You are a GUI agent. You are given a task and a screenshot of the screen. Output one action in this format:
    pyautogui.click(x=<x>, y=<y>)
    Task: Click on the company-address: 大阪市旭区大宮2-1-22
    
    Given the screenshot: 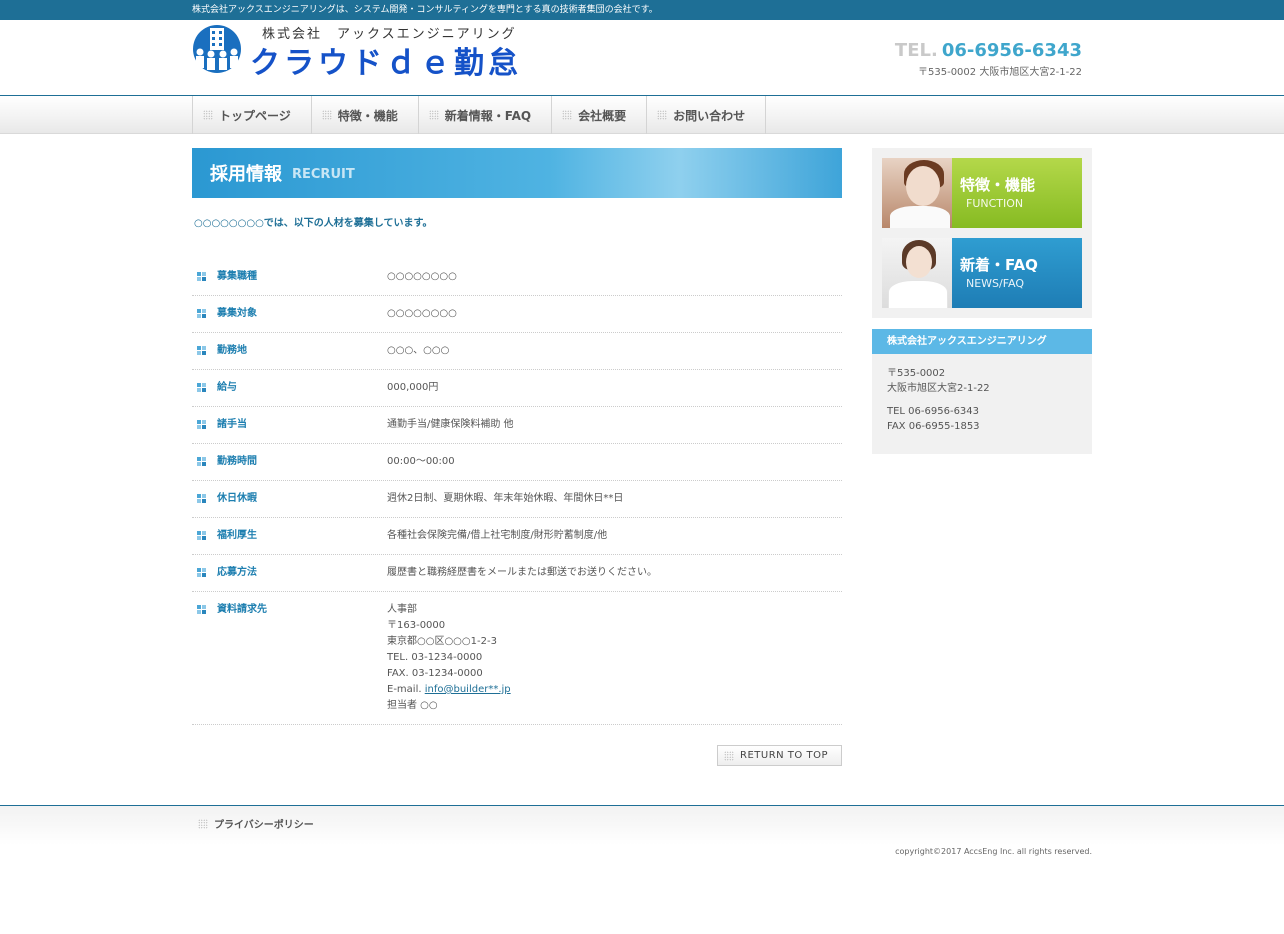 What is the action you would take?
    pyautogui.click(x=938, y=388)
    